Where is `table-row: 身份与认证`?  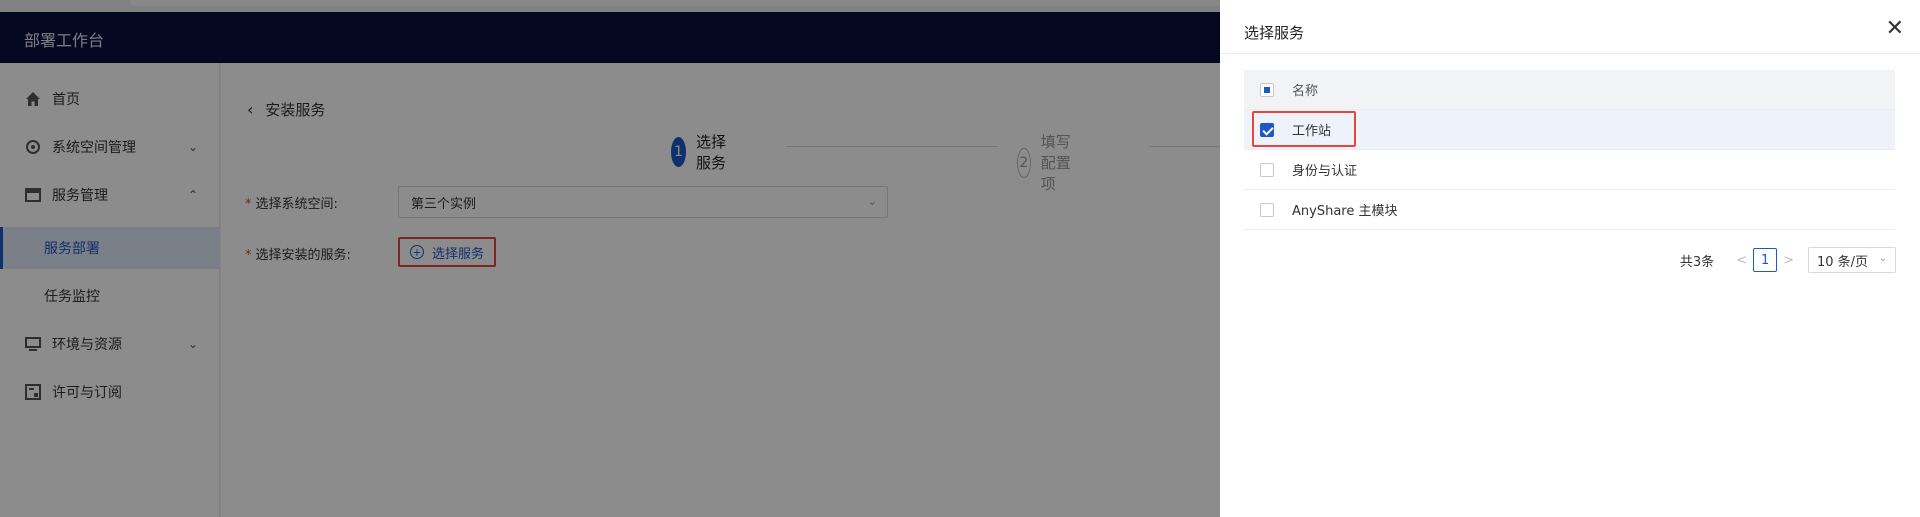
table-row: 身份与认证 is located at coordinates (1569, 170).